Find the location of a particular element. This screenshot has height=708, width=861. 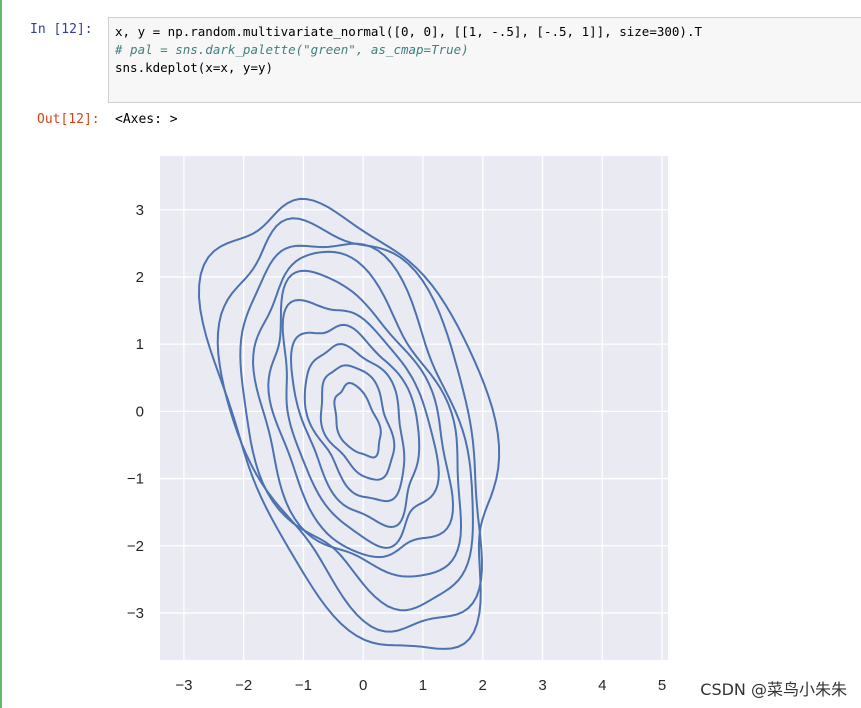

x-tick-label: 1 is located at coordinates (423, 685).